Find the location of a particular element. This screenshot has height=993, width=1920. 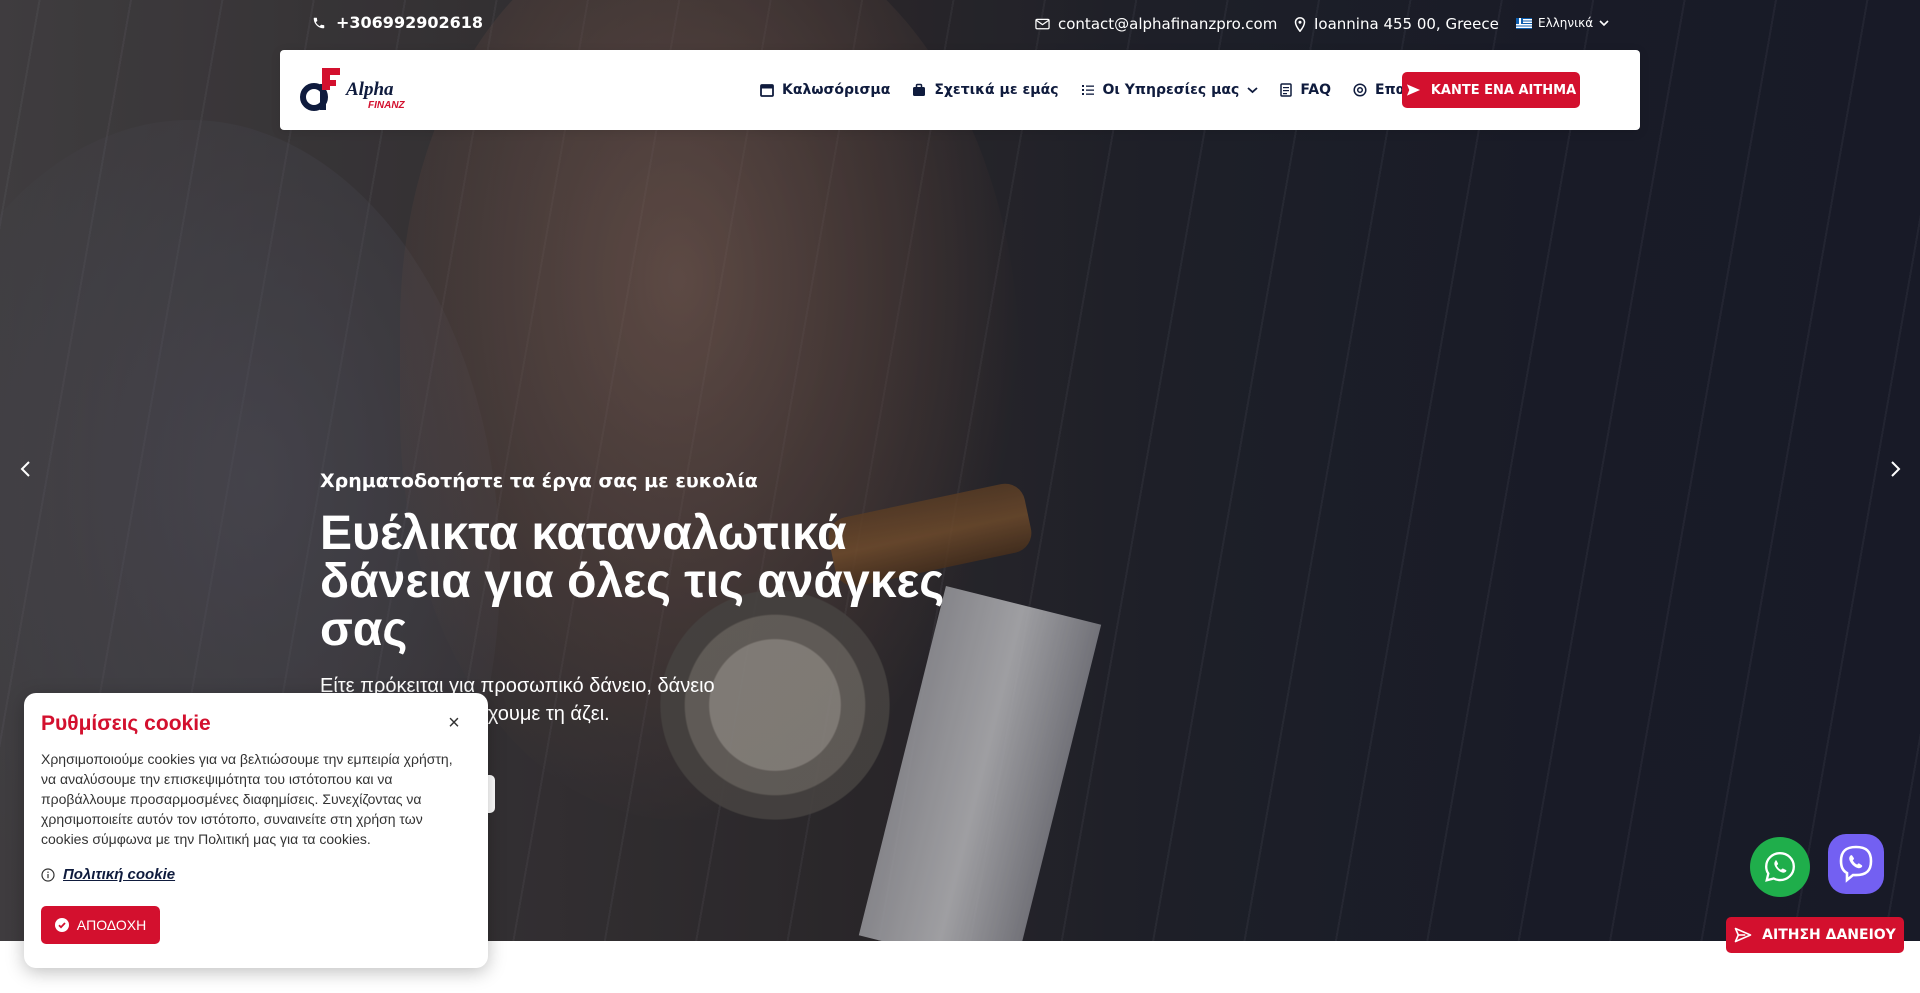

loan-request-label: ΑΙΤΗΣΗ ΔΑΝΕΙΟΥ is located at coordinates (1829, 935).